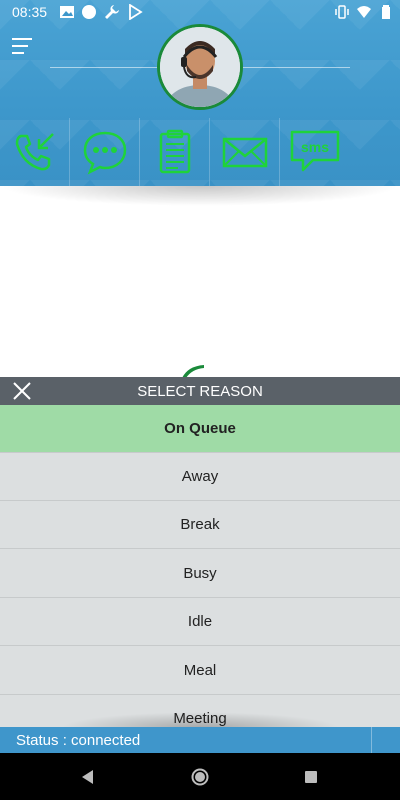  I want to click on reason-label: Busy, so click(200, 573).